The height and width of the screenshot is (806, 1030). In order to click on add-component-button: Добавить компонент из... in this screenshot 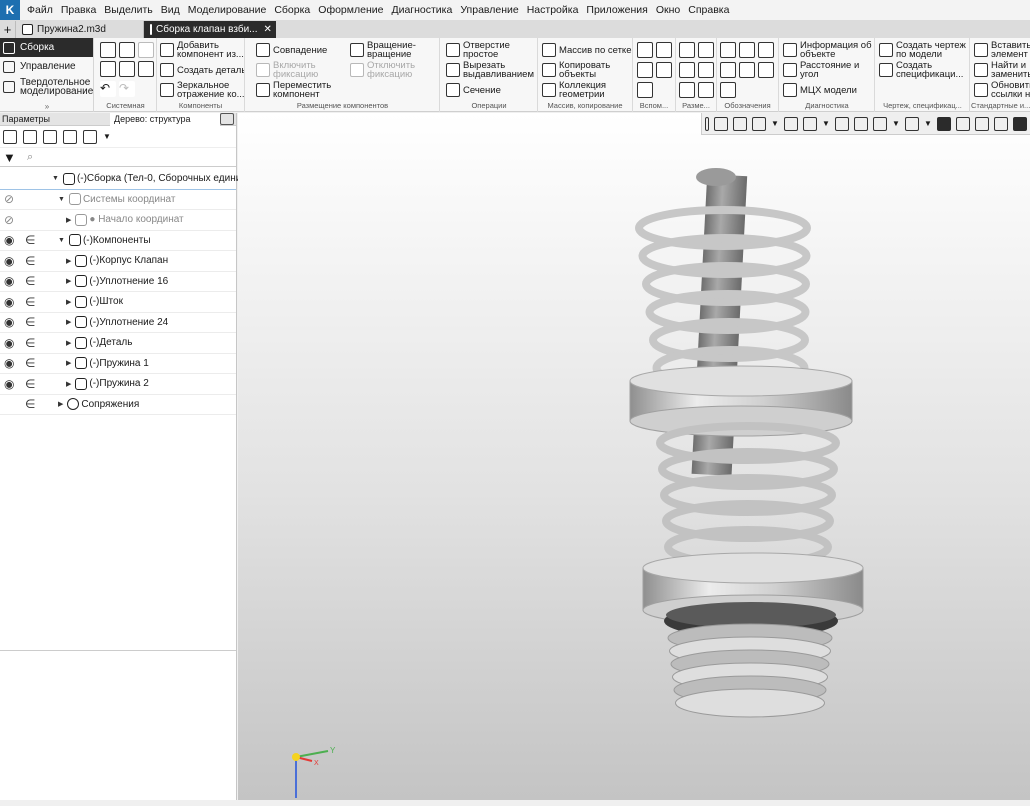, I will do `click(202, 50)`.